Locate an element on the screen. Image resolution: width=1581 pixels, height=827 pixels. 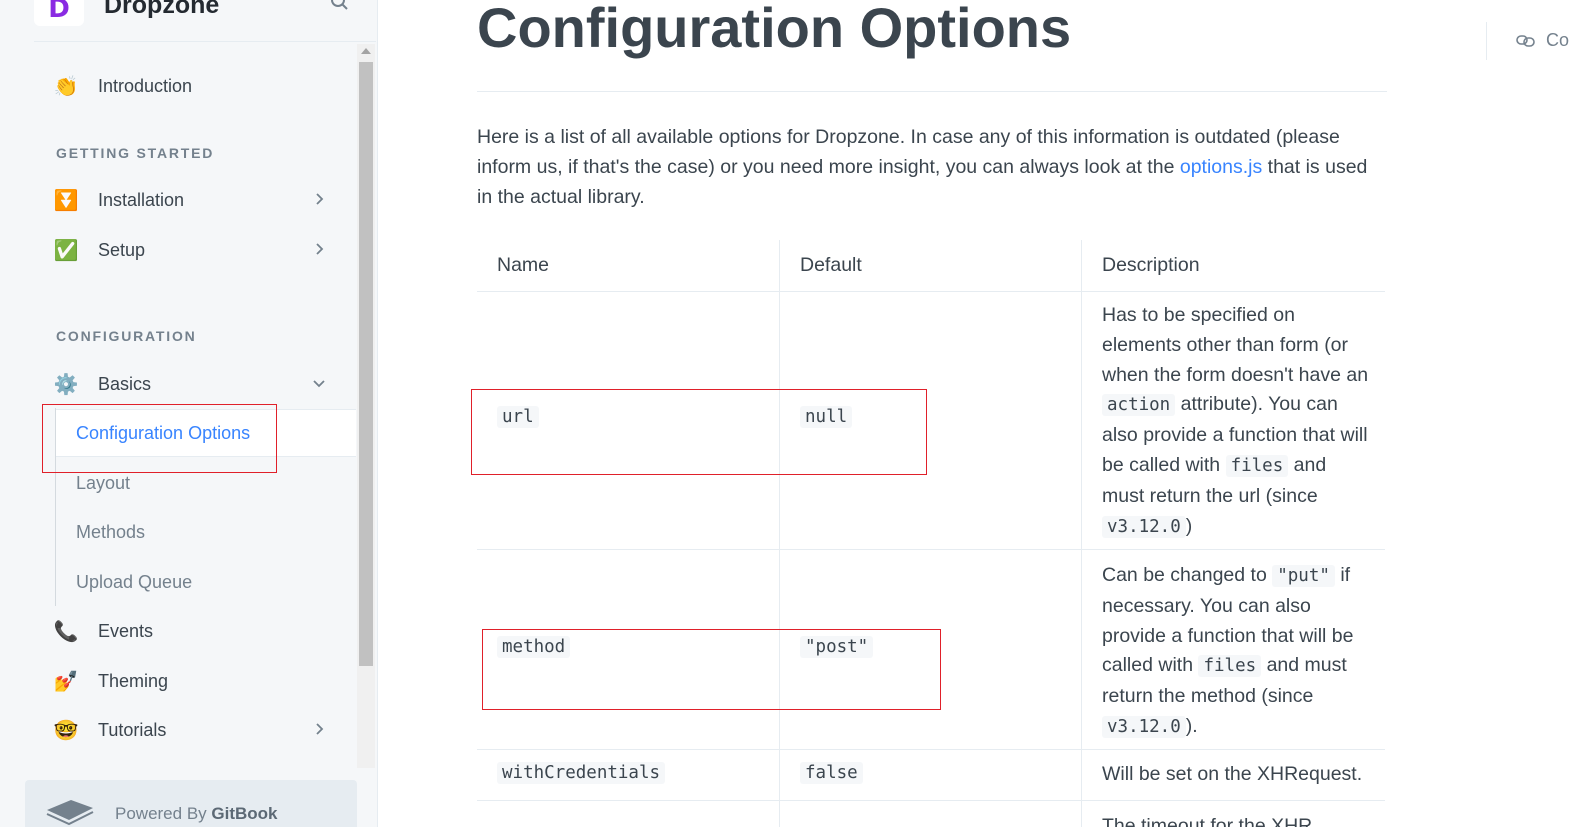
table-row-method-default: "post" is located at coordinates (837, 647).